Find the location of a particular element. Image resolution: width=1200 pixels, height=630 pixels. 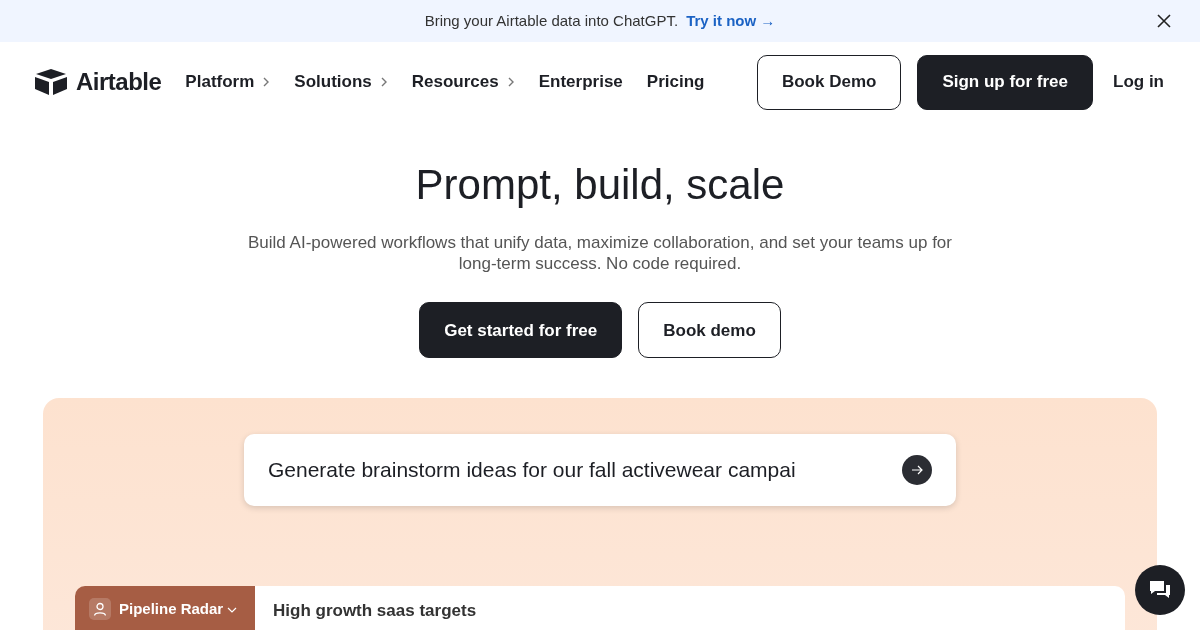

arrow-right-icon is located at coordinates (917, 470).